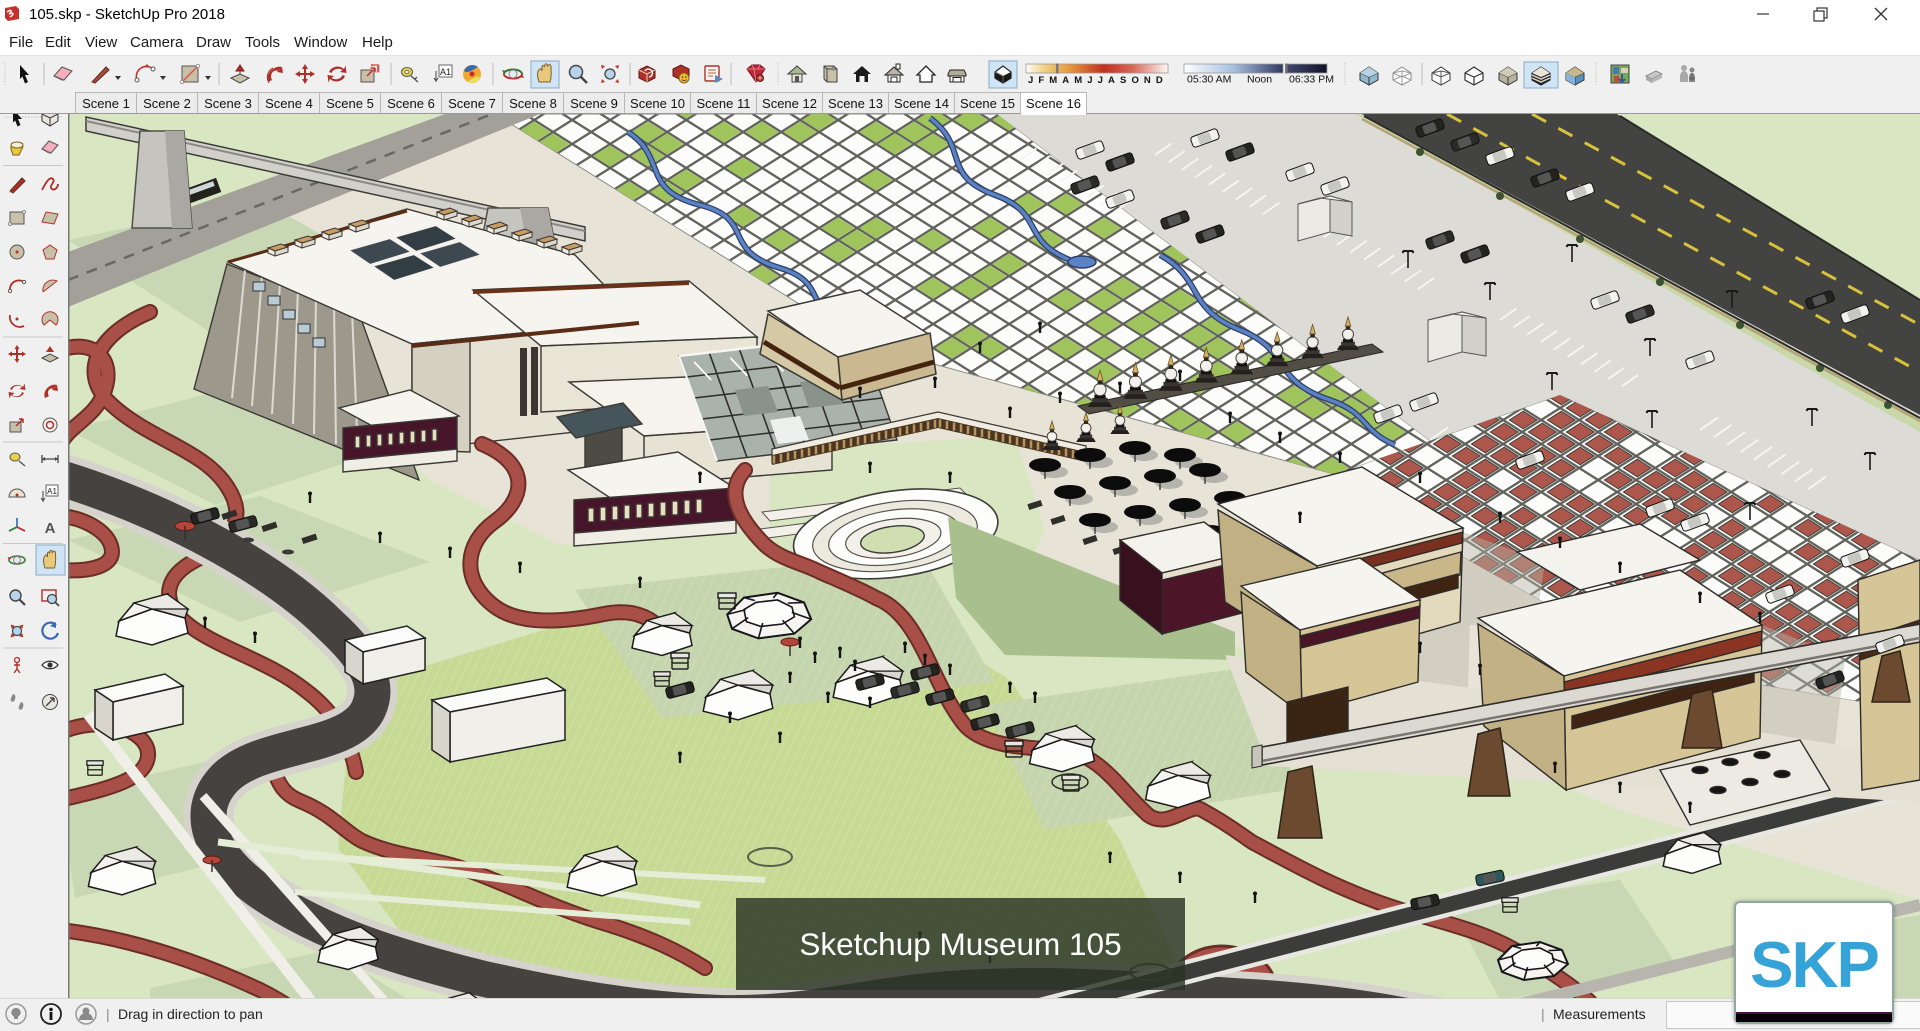  I want to click on svg-text: 05:30 AM, so click(1209, 80).